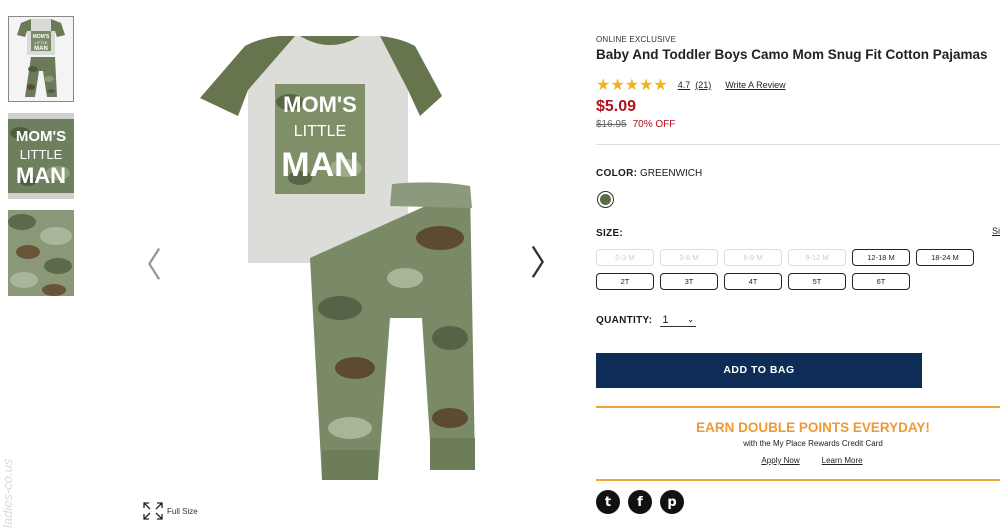 Image resolution: width=1000 pixels, height=531 pixels. I want to click on size-option: 6T, so click(881, 281).